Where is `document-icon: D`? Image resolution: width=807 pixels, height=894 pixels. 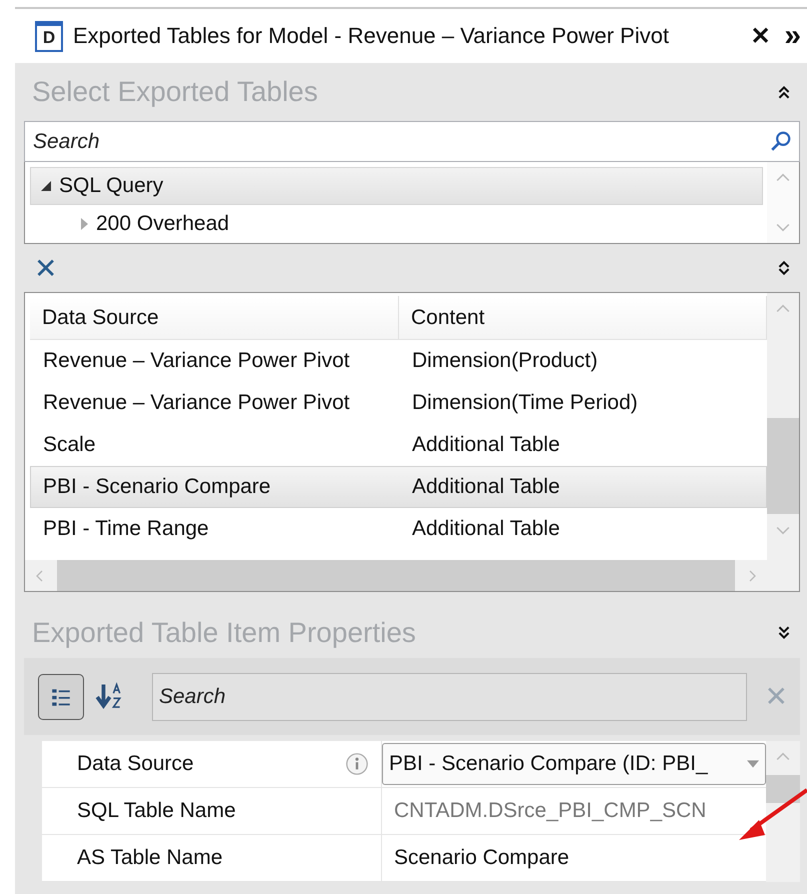 document-icon: D is located at coordinates (49, 36).